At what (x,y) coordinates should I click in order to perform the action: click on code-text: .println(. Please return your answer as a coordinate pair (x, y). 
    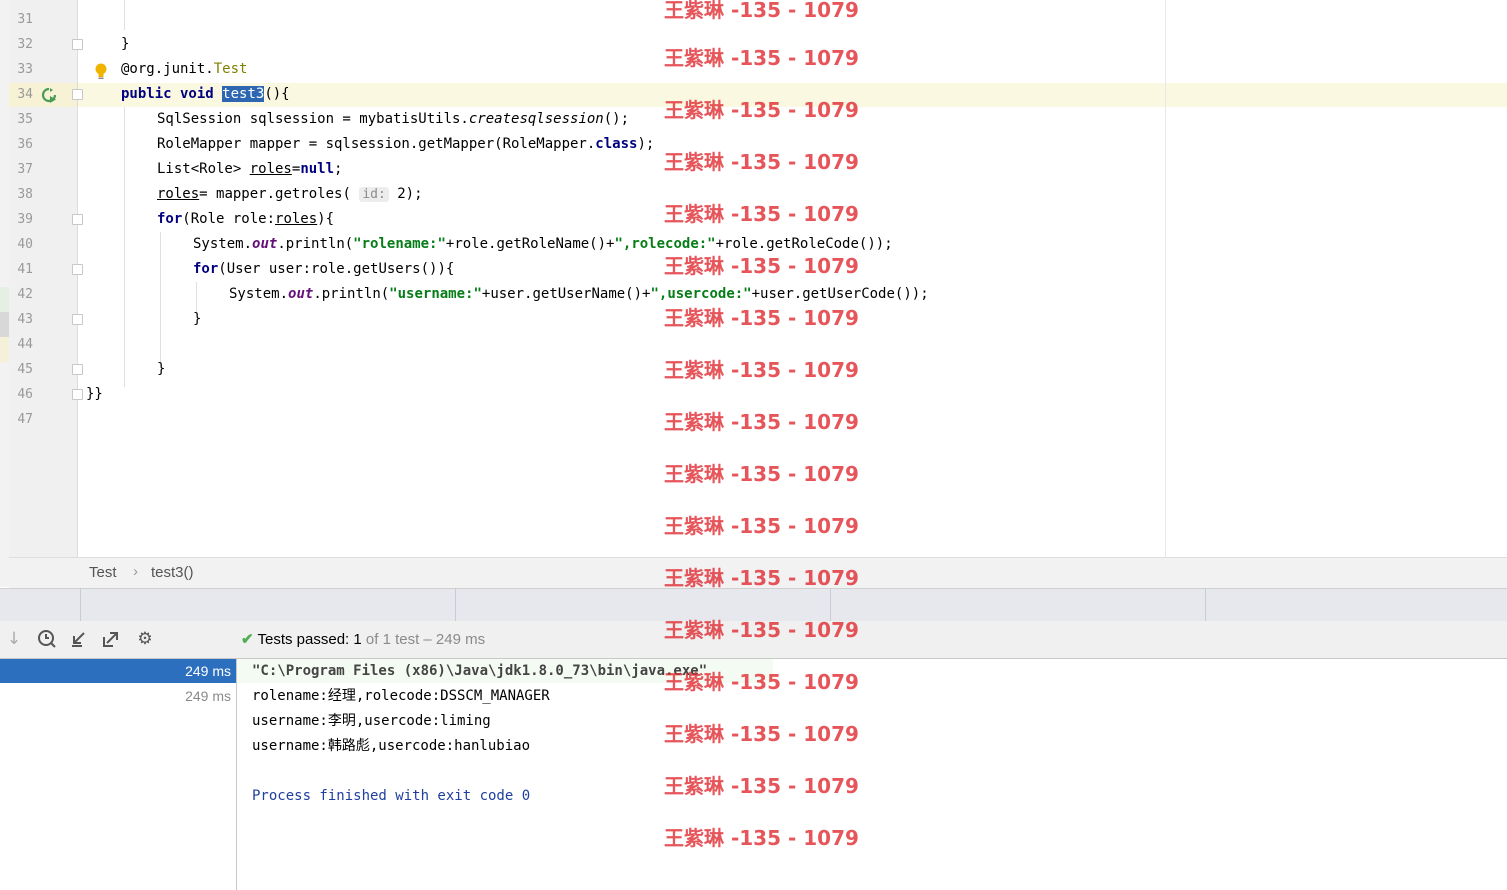
    Looking at the image, I should click on (351, 294).